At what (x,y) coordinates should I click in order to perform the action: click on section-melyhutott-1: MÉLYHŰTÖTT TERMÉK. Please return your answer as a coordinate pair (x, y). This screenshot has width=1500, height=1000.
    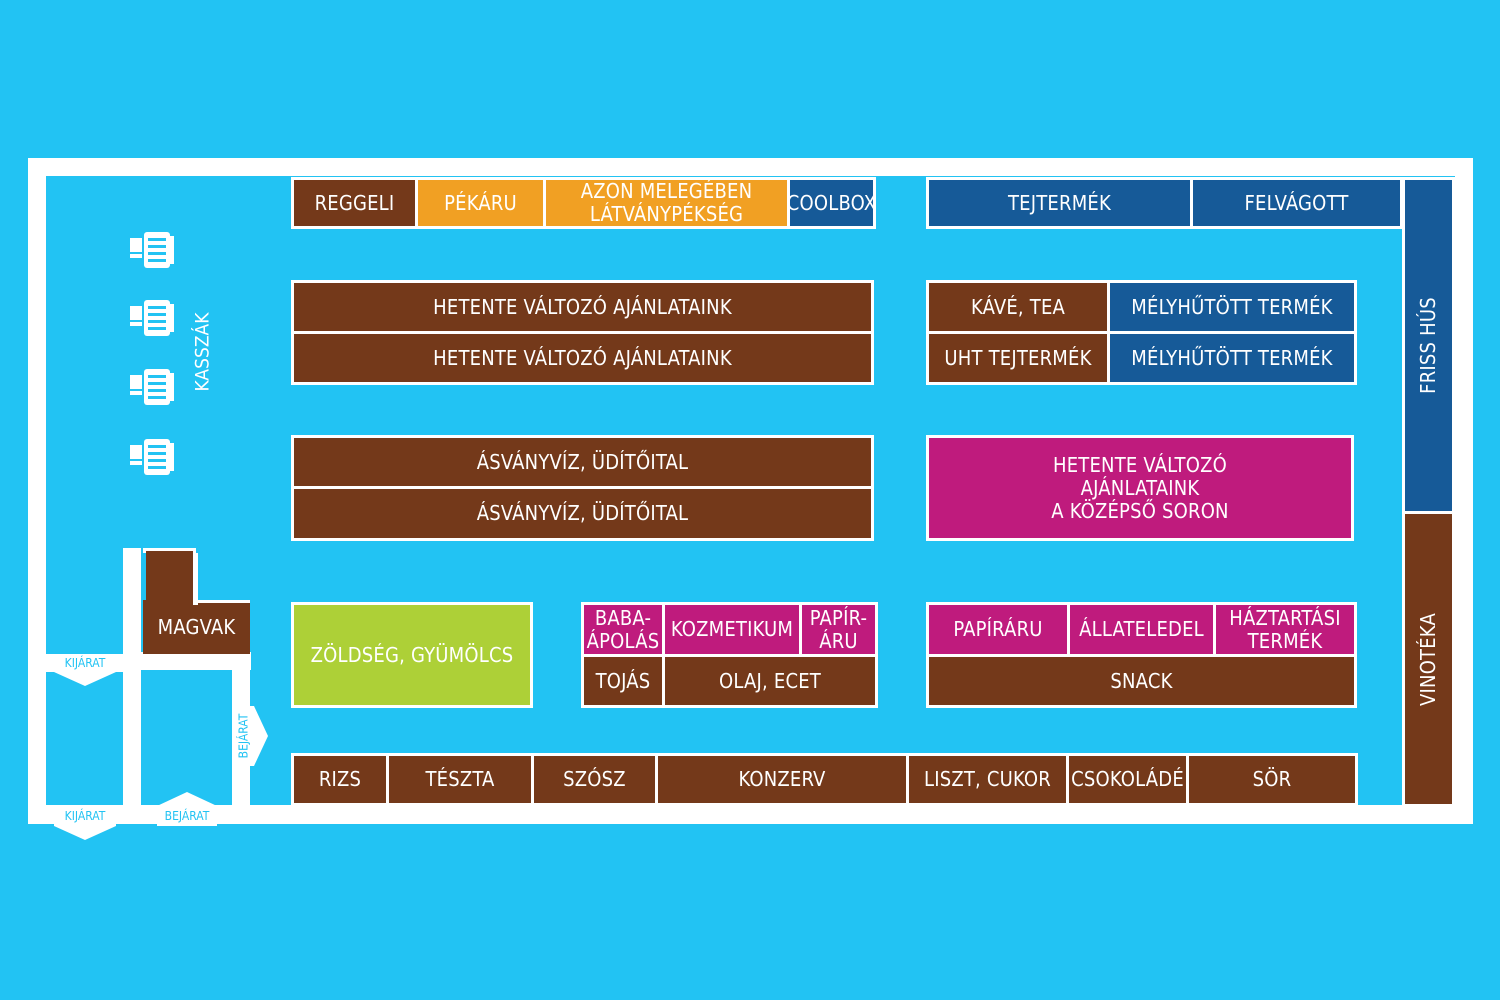
    Looking at the image, I should click on (1232, 307).